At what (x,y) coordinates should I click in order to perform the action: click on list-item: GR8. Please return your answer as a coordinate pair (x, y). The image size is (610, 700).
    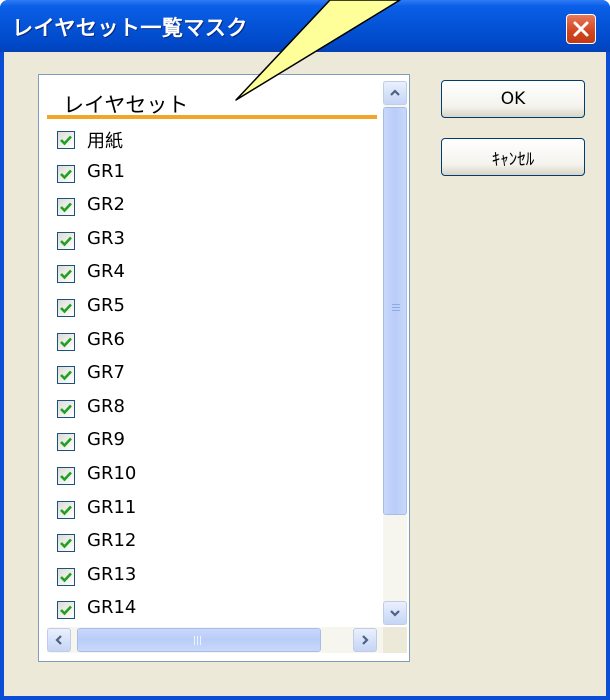
    Looking at the image, I should click on (212, 409).